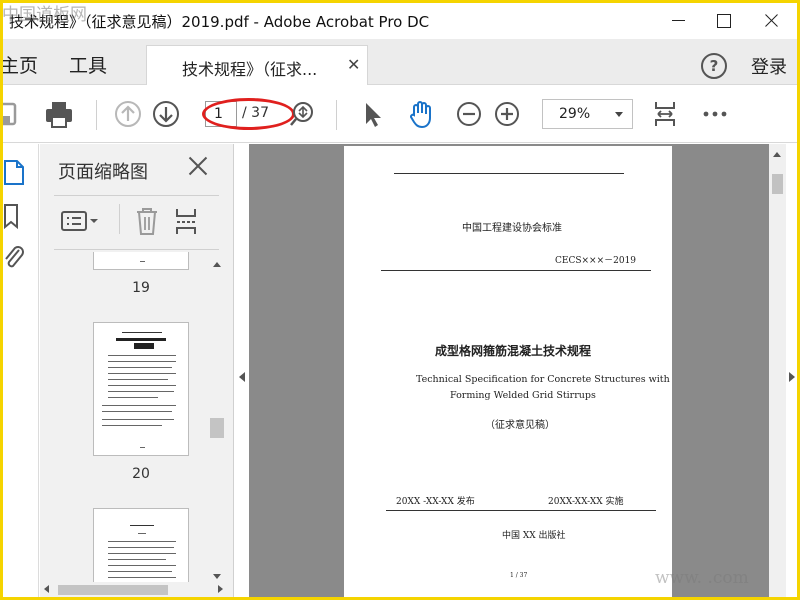 The image size is (800, 600). What do you see at coordinates (469, 114) in the screenshot?
I see `zoom-out-icon` at bounding box center [469, 114].